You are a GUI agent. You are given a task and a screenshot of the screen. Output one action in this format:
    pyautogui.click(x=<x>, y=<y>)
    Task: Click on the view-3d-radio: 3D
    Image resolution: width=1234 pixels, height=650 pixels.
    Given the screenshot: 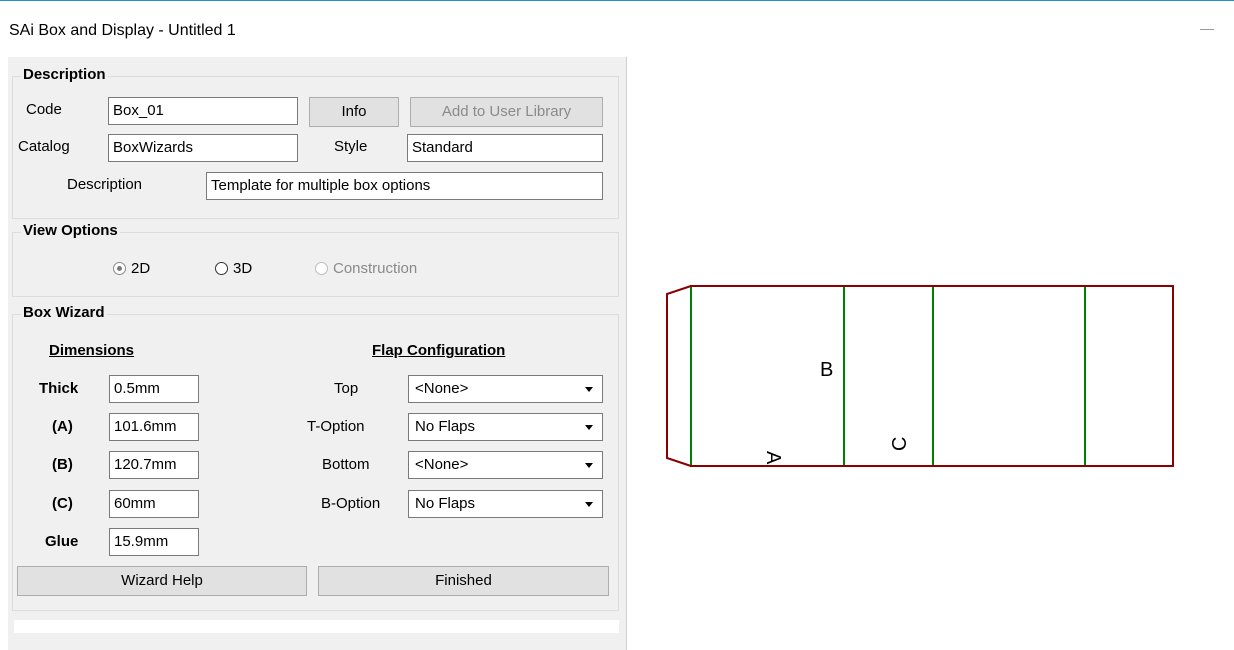 What is the action you would take?
    pyautogui.click(x=233, y=268)
    